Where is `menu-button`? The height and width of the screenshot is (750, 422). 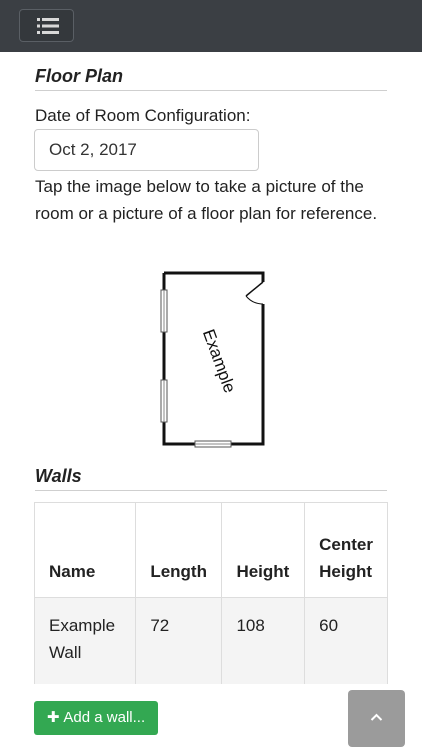
menu-button is located at coordinates (46, 25).